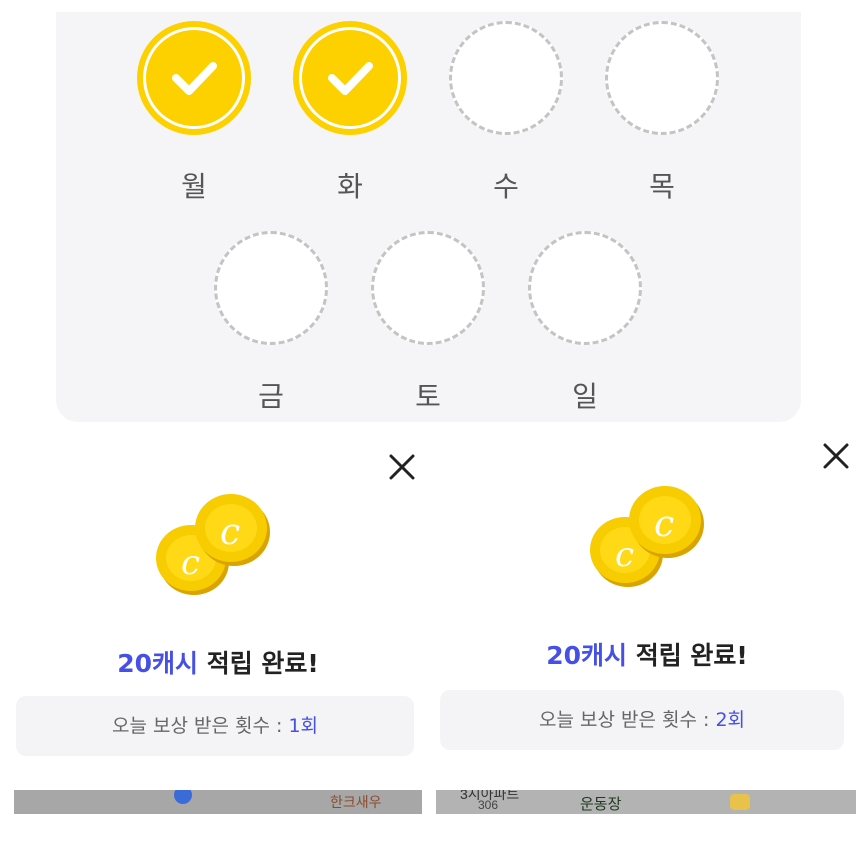 This screenshot has width=856, height=856. I want to click on reward-count-box: 오늘 보상 받은 횟수 : 2회, so click(642, 720).